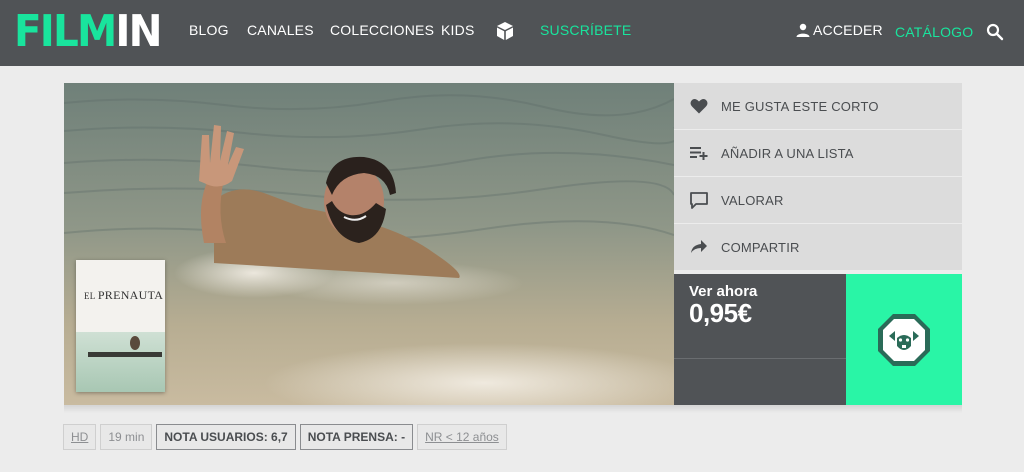 This screenshot has height=472, width=1024. I want to click on press-rating-text: NOTA PRENSA: -, so click(356, 437).